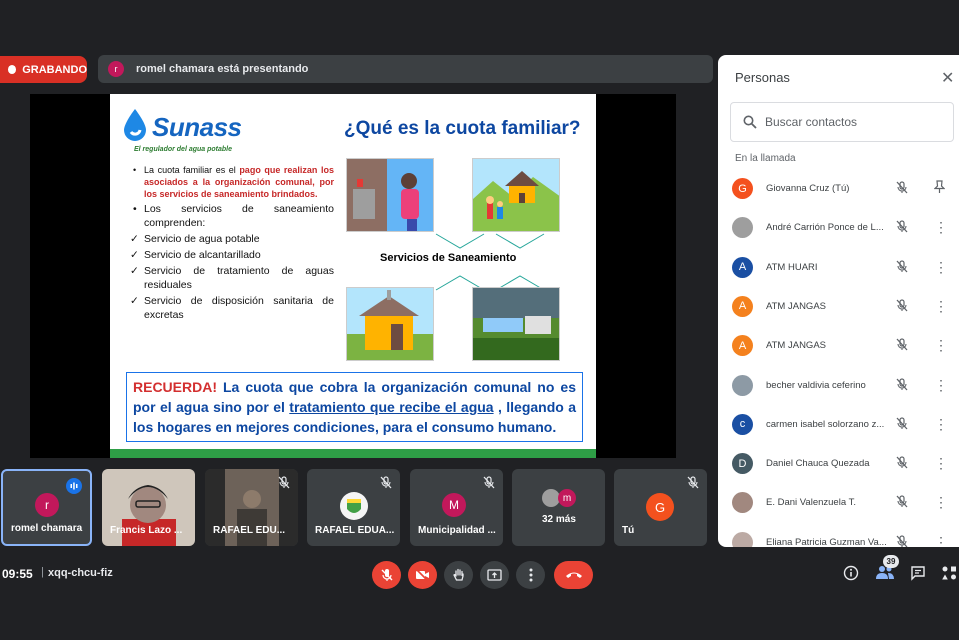 Image resolution: width=959 pixels, height=640 pixels. What do you see at coordinates (792, 267) in the screenshot?
I see `participant-name: ATM HUARI` at bounding box center [792, 267].